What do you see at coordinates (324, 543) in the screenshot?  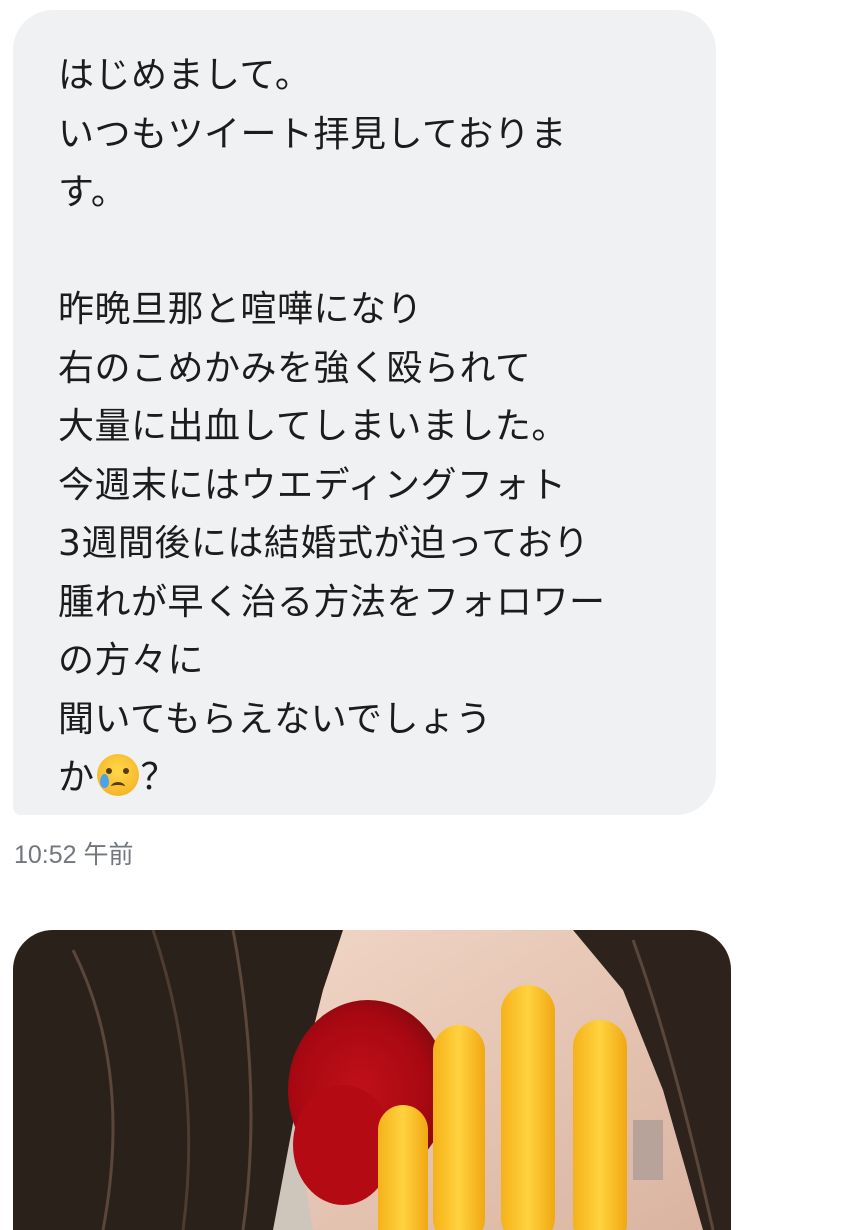 I see `message-line: 3週間後には結婚式が迫っており` at bounding box center [324, 543].